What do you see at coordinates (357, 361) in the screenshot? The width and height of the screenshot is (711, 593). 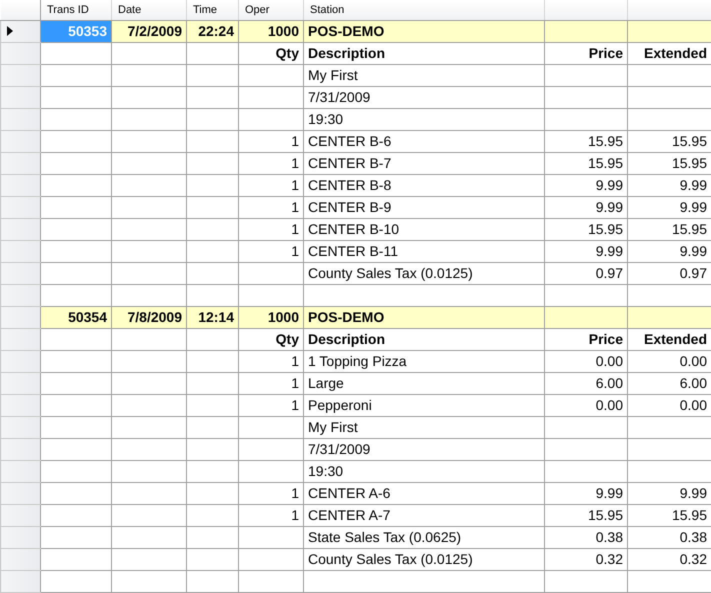 I see `table-cell: 1 Topping Pizza` at bounding box center [357, 361].